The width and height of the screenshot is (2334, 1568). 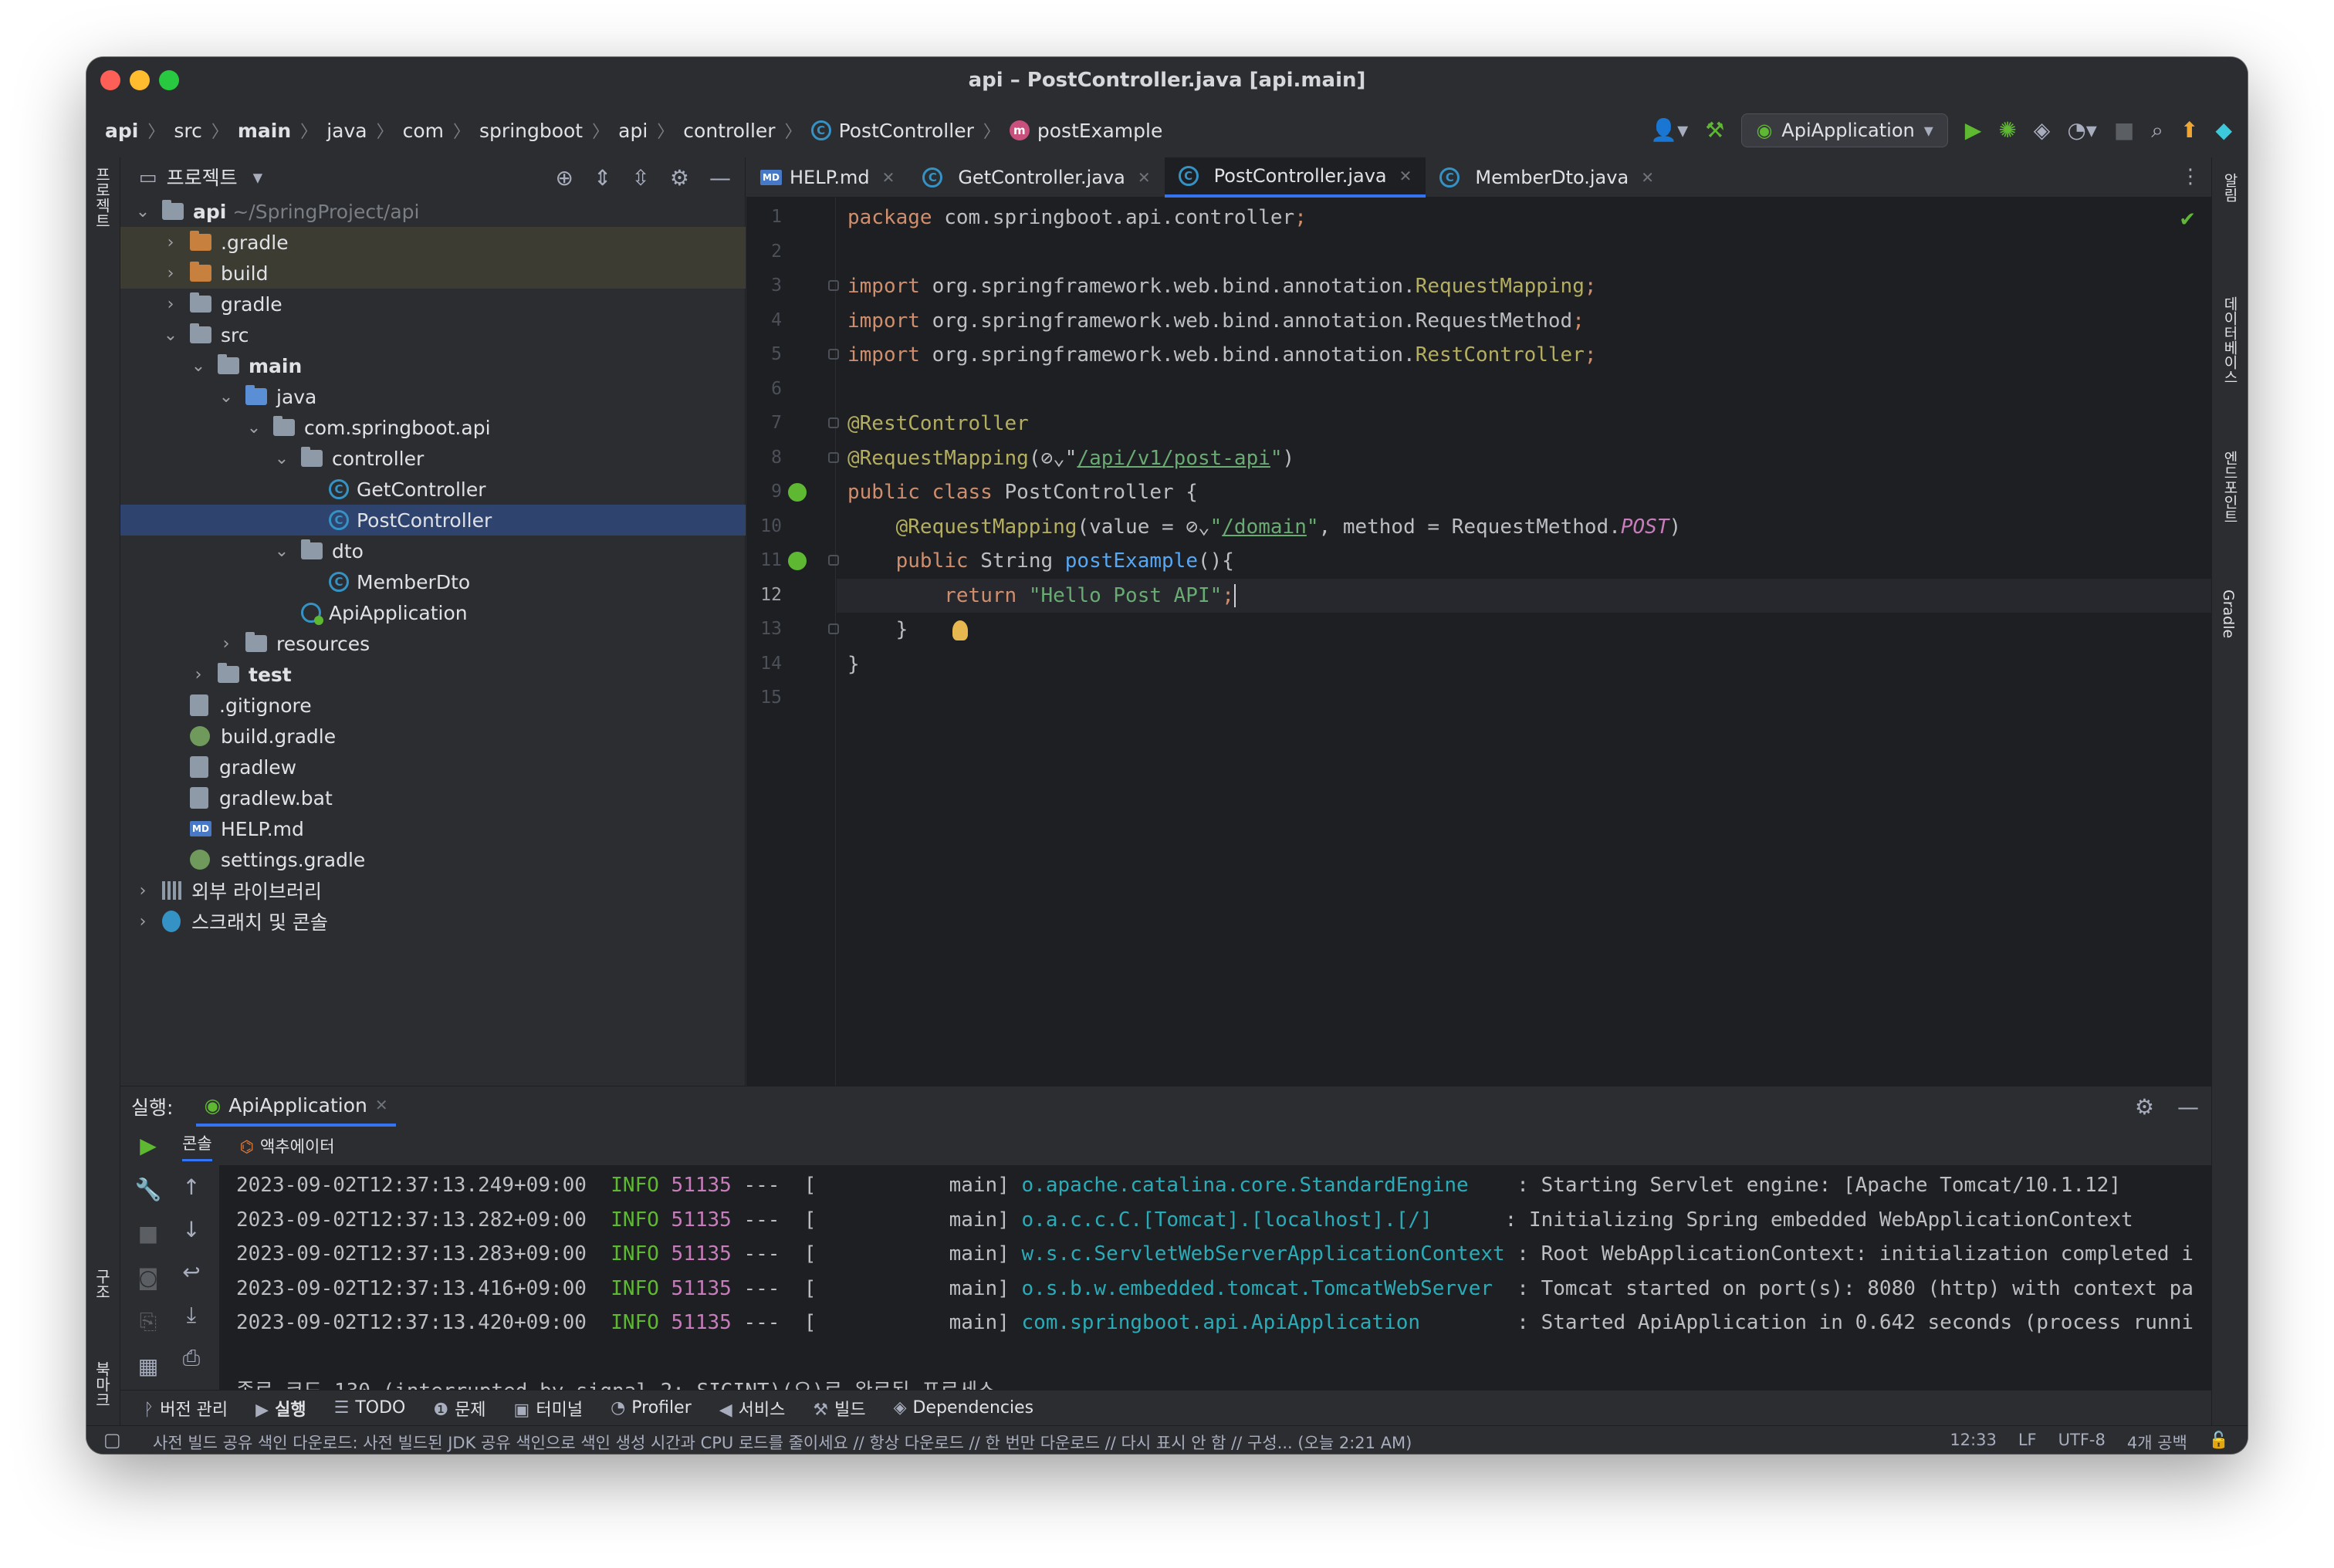 What do you see at coordinates (296, 1106) in the screenshot?
I see `run-tab-apiapplication: ◉ ApiApplication ✕` at bounding box center [296, 1106].